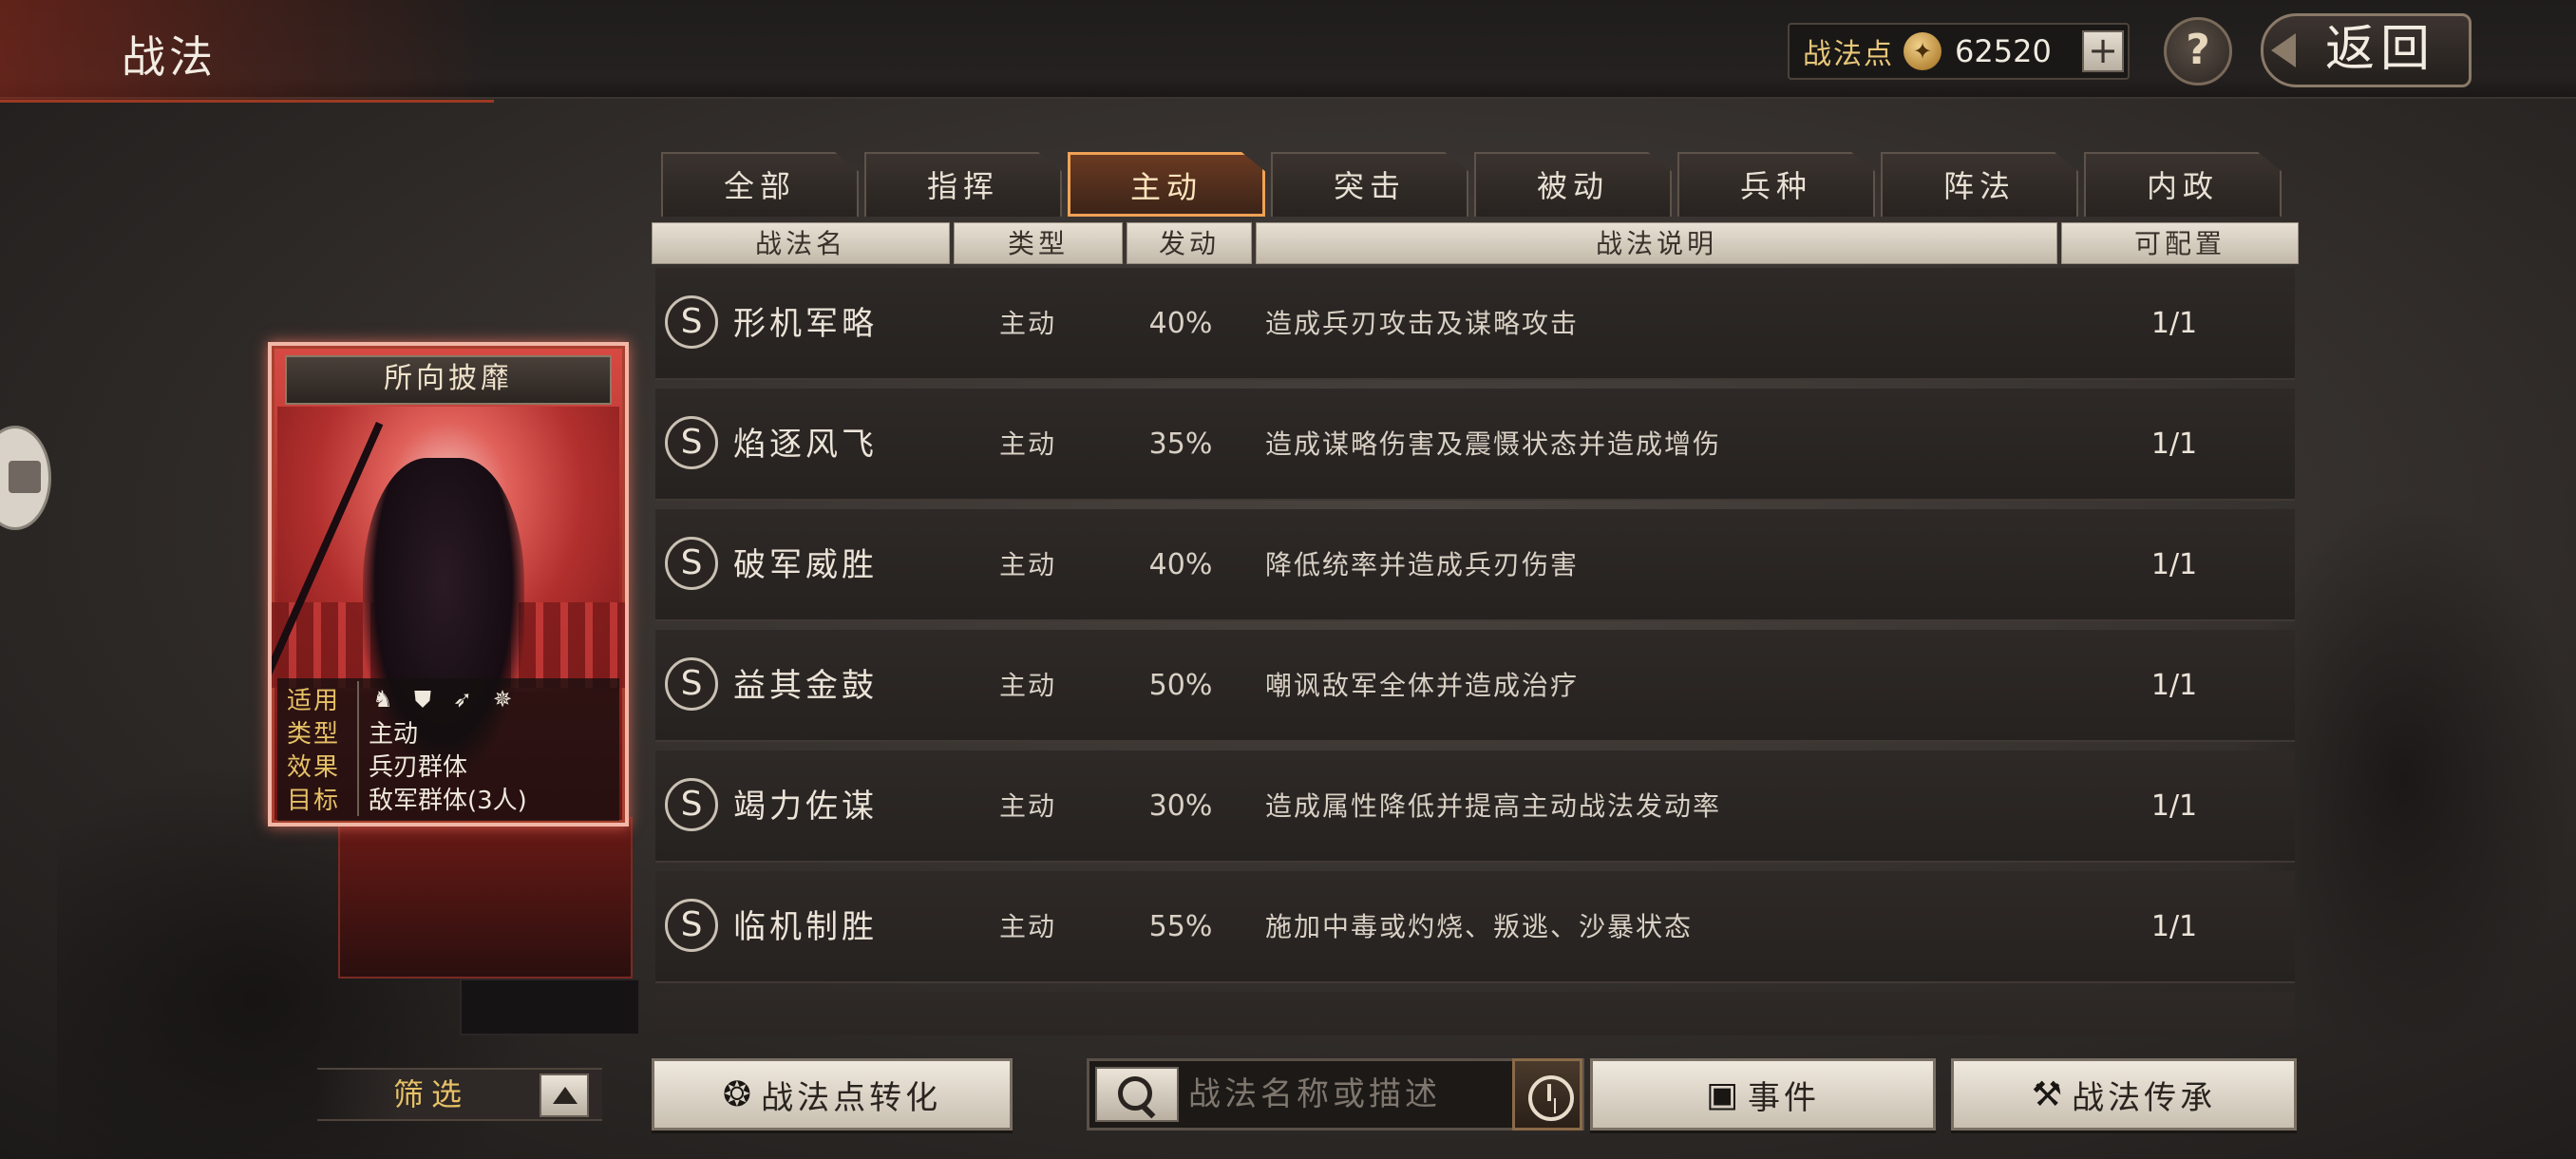 The height and width of the screenshot is (1159, 2576). What do you see at coordinates (805, 324) in the screenshot?
I see `tactic-name: 形机军略` at bounding box center [805, 324].